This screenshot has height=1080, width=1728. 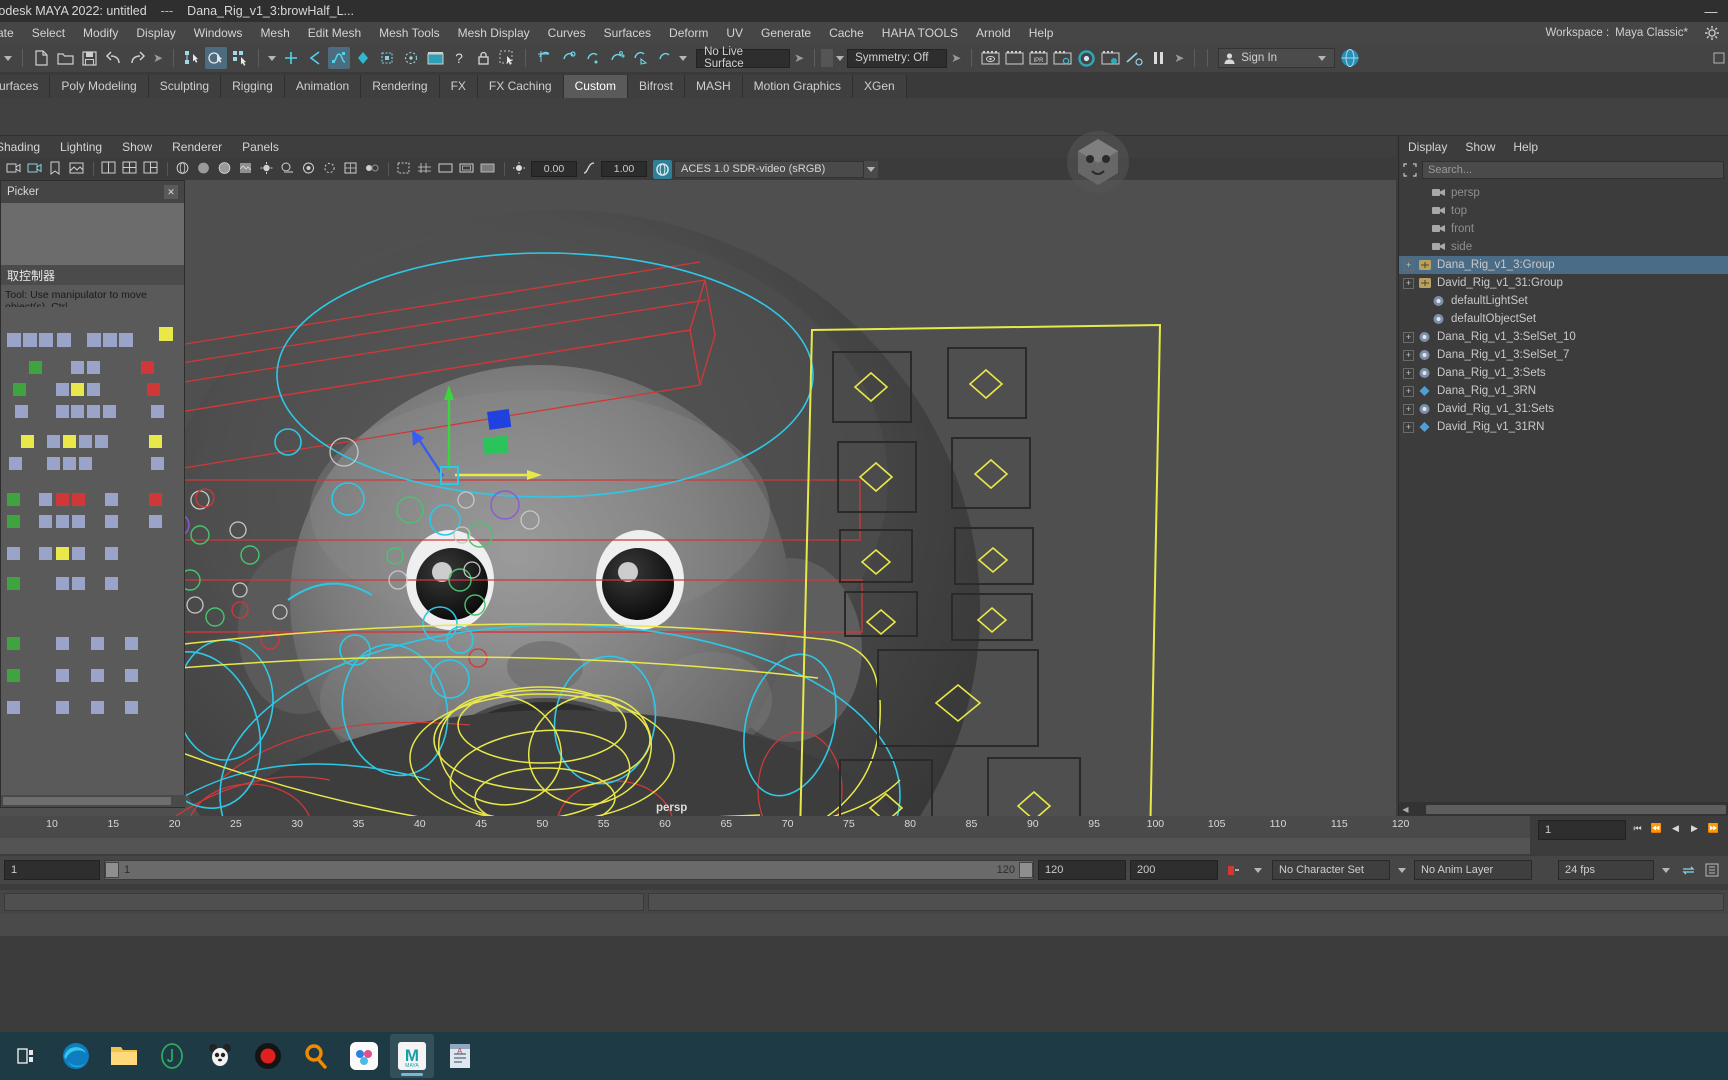 What do you see at coordinates (25, 86) in the screenshot?
I see `shelf-tab-surfaces: urfaces` at bounding box center [25, 86].